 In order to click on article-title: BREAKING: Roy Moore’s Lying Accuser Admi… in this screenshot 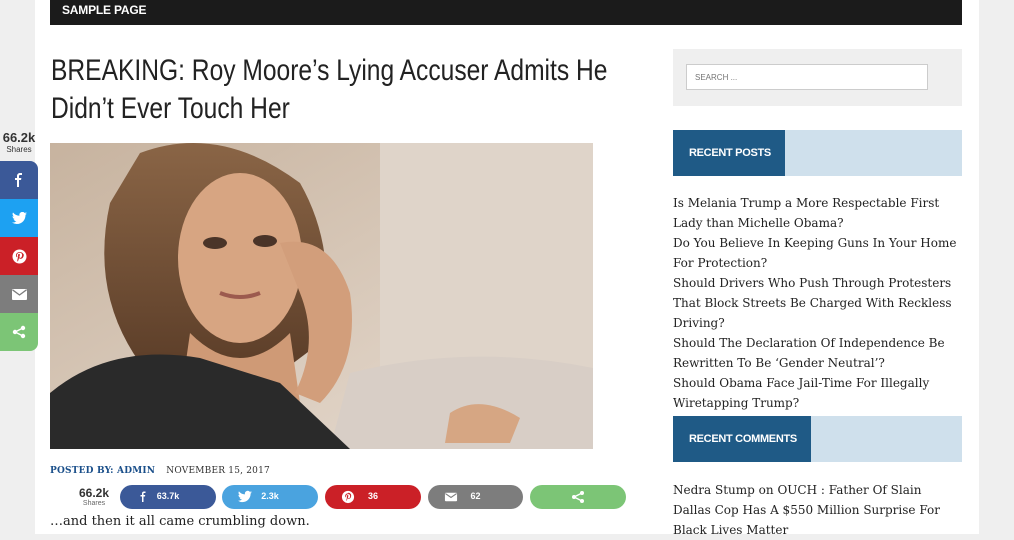, I will do `click(334, 90)`.